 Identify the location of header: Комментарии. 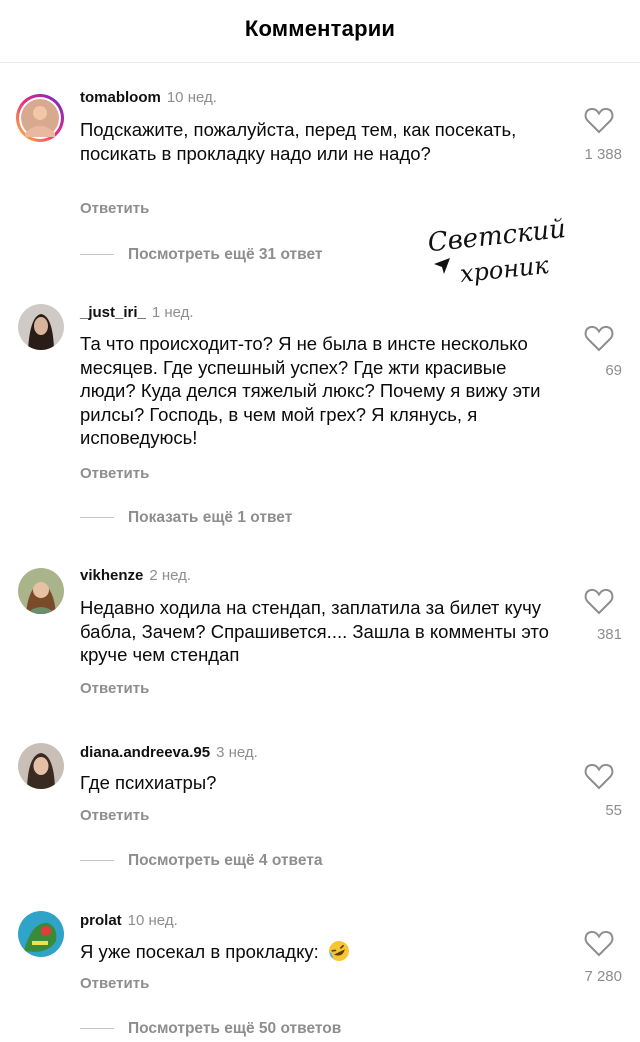
(320, 31).